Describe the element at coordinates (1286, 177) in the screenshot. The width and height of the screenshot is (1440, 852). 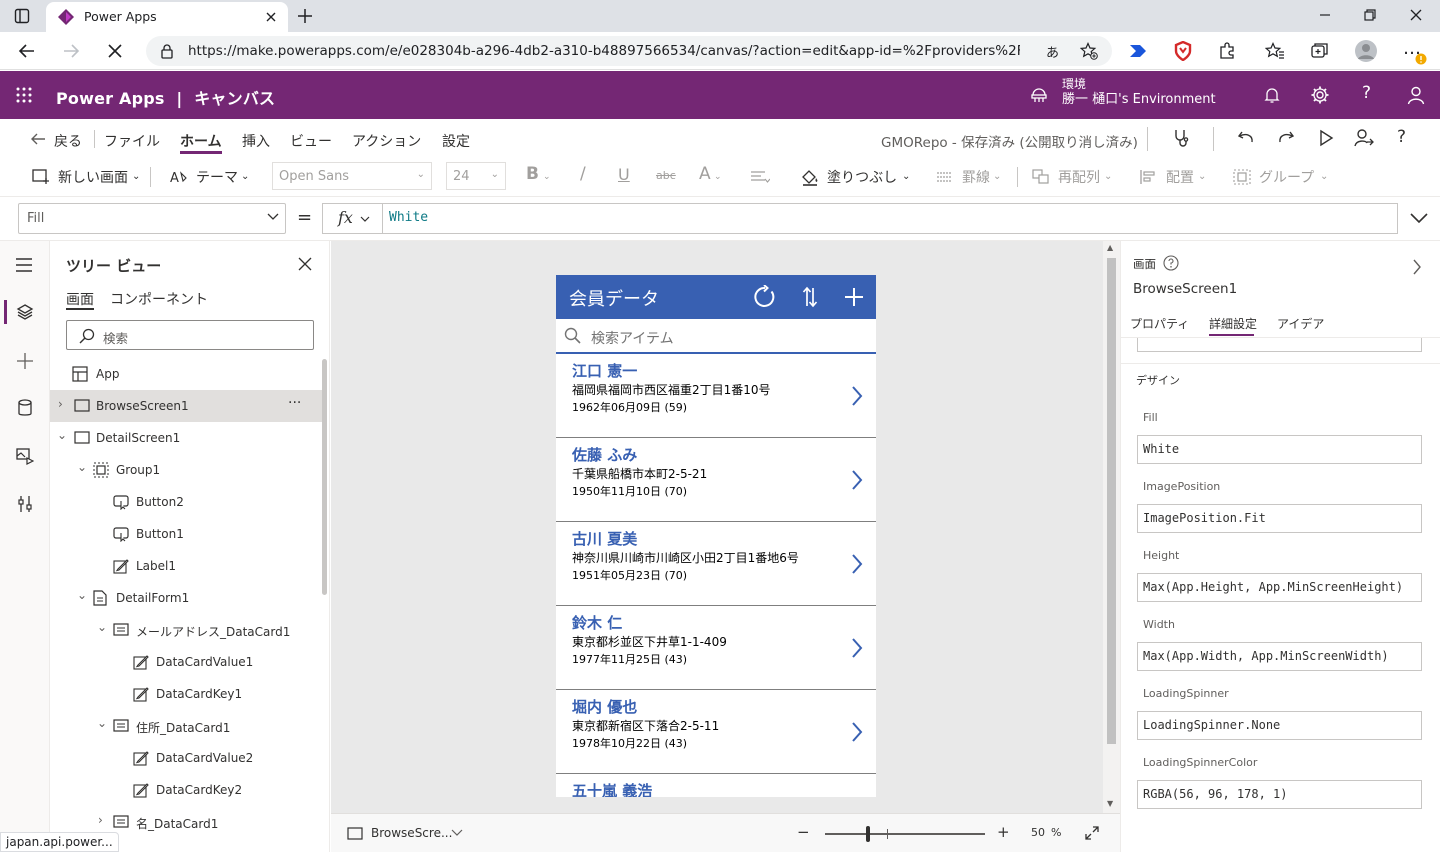
I see `group-button: グループ` at that location.